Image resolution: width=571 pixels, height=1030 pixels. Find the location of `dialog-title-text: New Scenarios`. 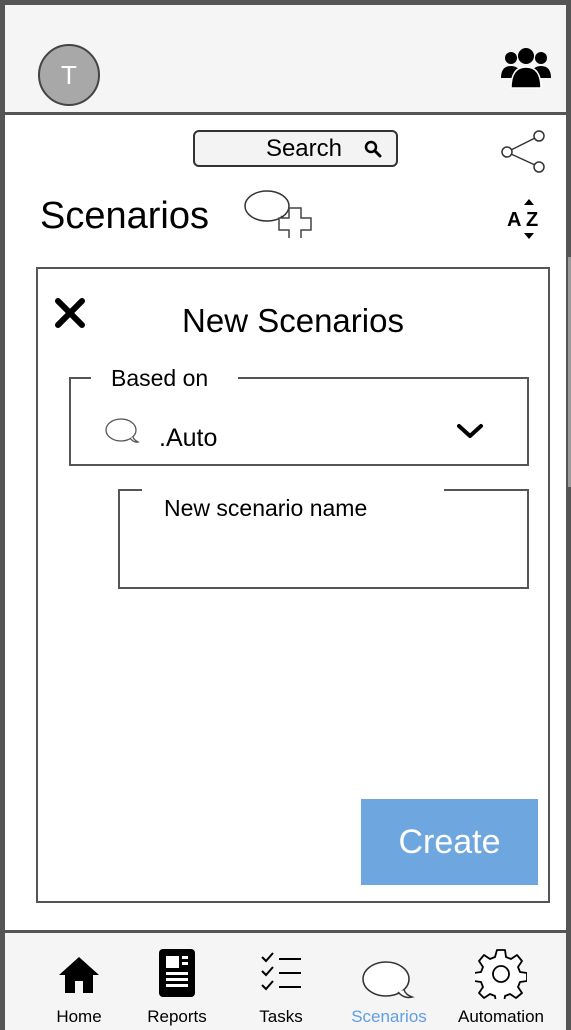

dialog-title-text: New Scenarios is located at coordinates (293, 320).